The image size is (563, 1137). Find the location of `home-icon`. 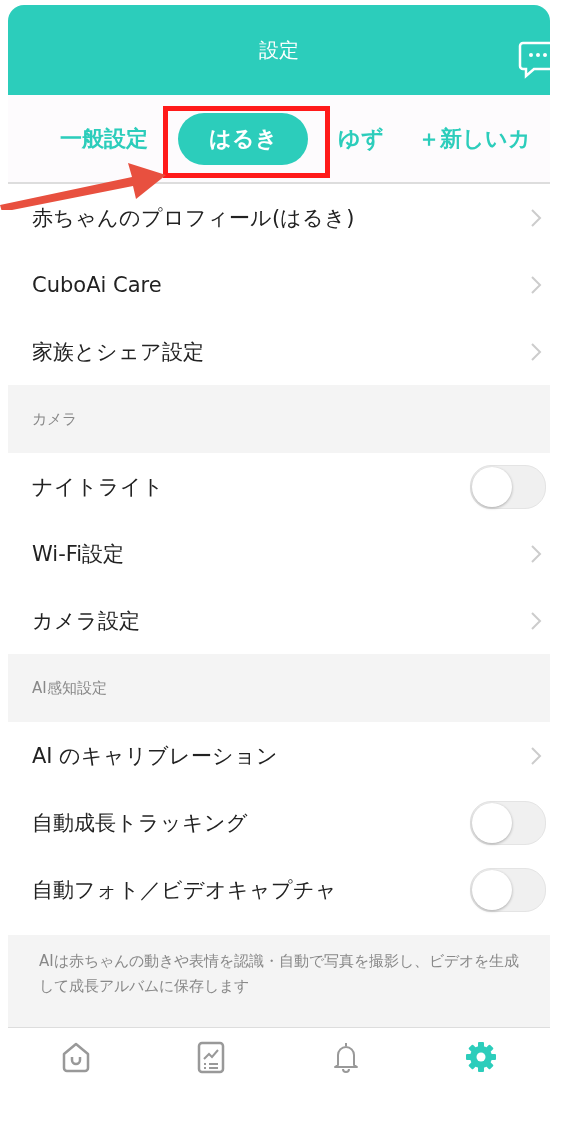

home-icon is located at coordinates (75, 1057).